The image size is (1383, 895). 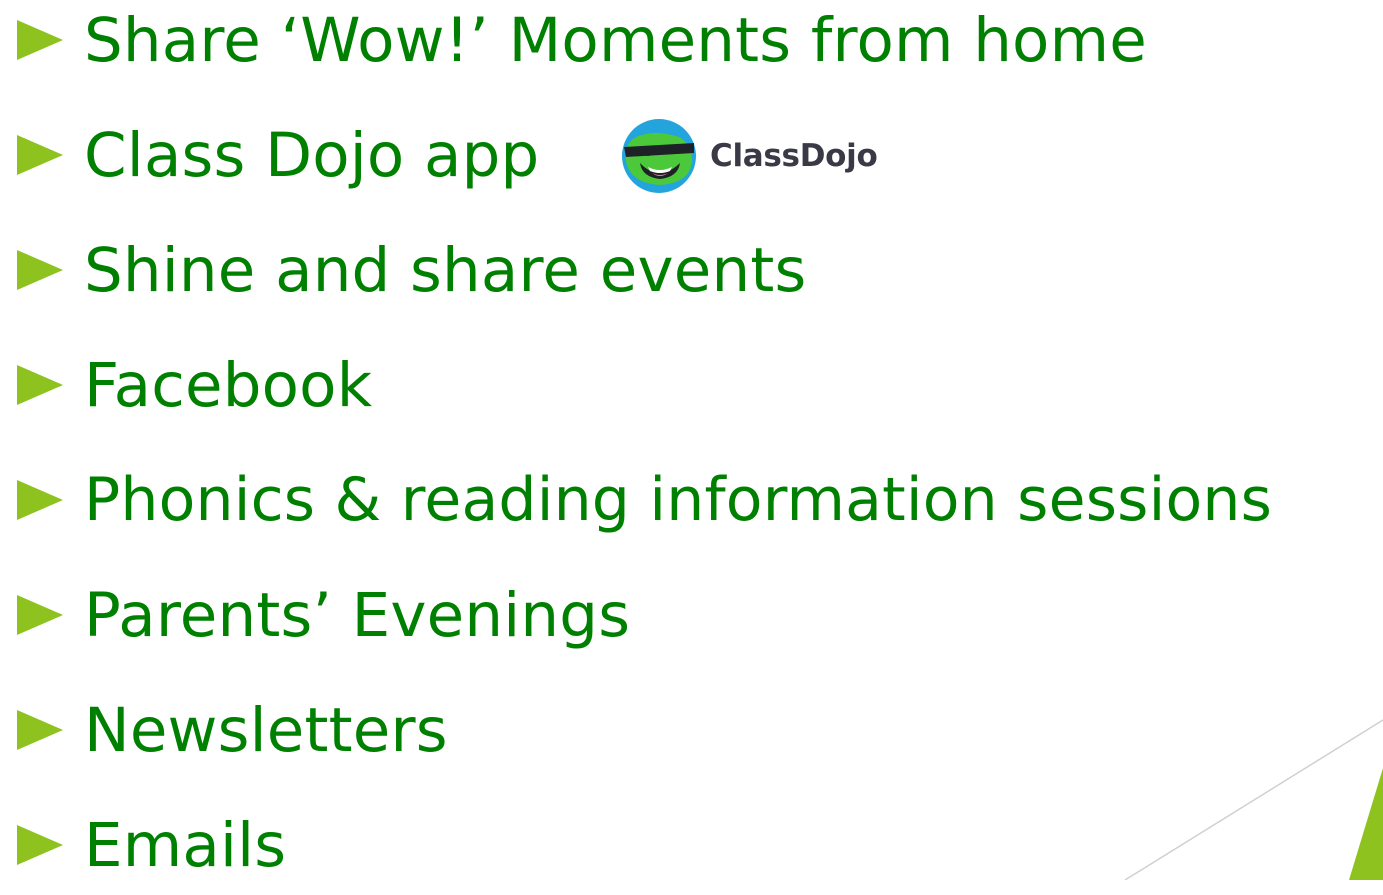 I want to click on list-item-text: Facebook, so click(x=228, y=385).